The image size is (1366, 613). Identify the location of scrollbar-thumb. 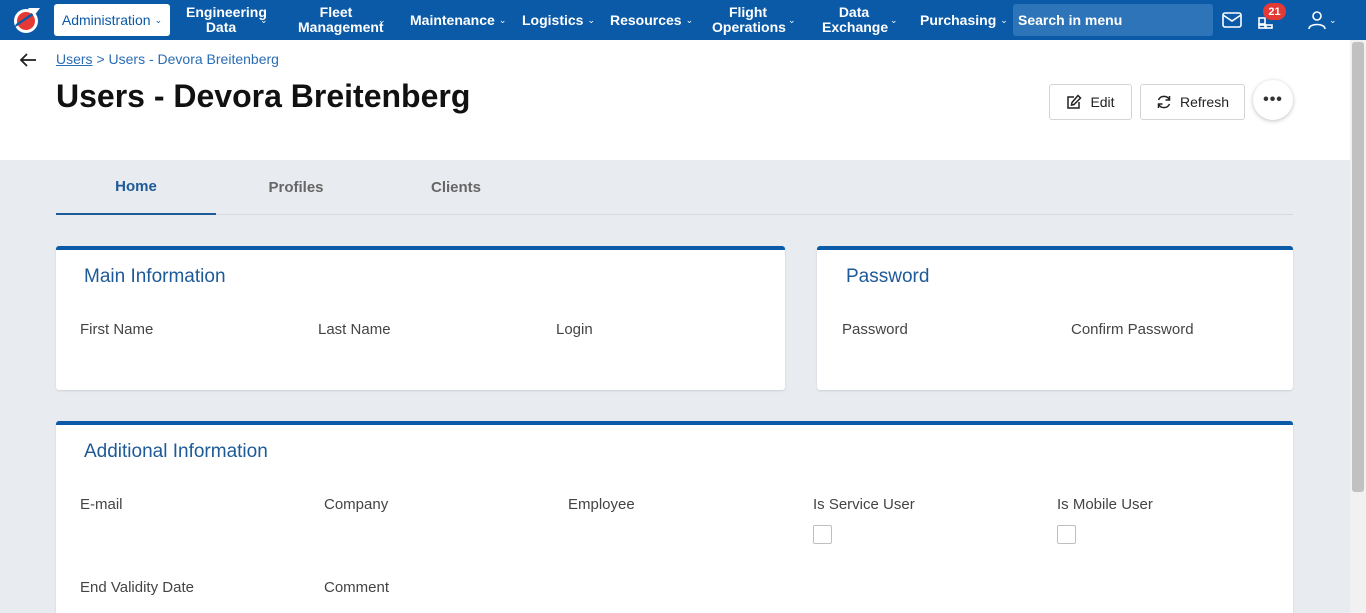
(1358, 267).